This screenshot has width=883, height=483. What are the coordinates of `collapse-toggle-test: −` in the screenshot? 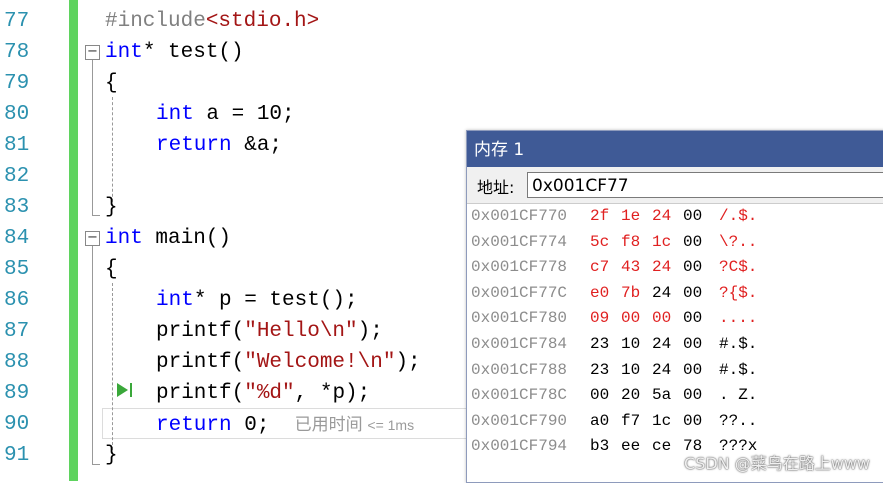 It's located at (92, 52).